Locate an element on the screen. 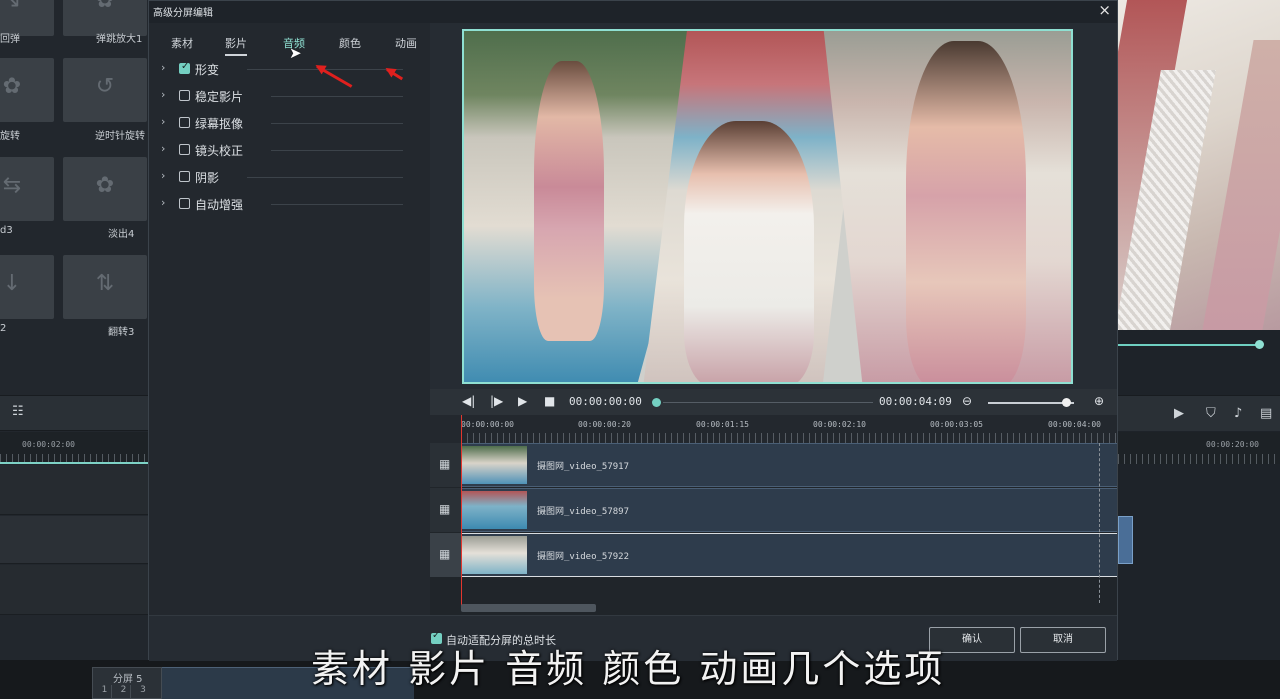  slider-knob is located at coordinates (1259, 344).